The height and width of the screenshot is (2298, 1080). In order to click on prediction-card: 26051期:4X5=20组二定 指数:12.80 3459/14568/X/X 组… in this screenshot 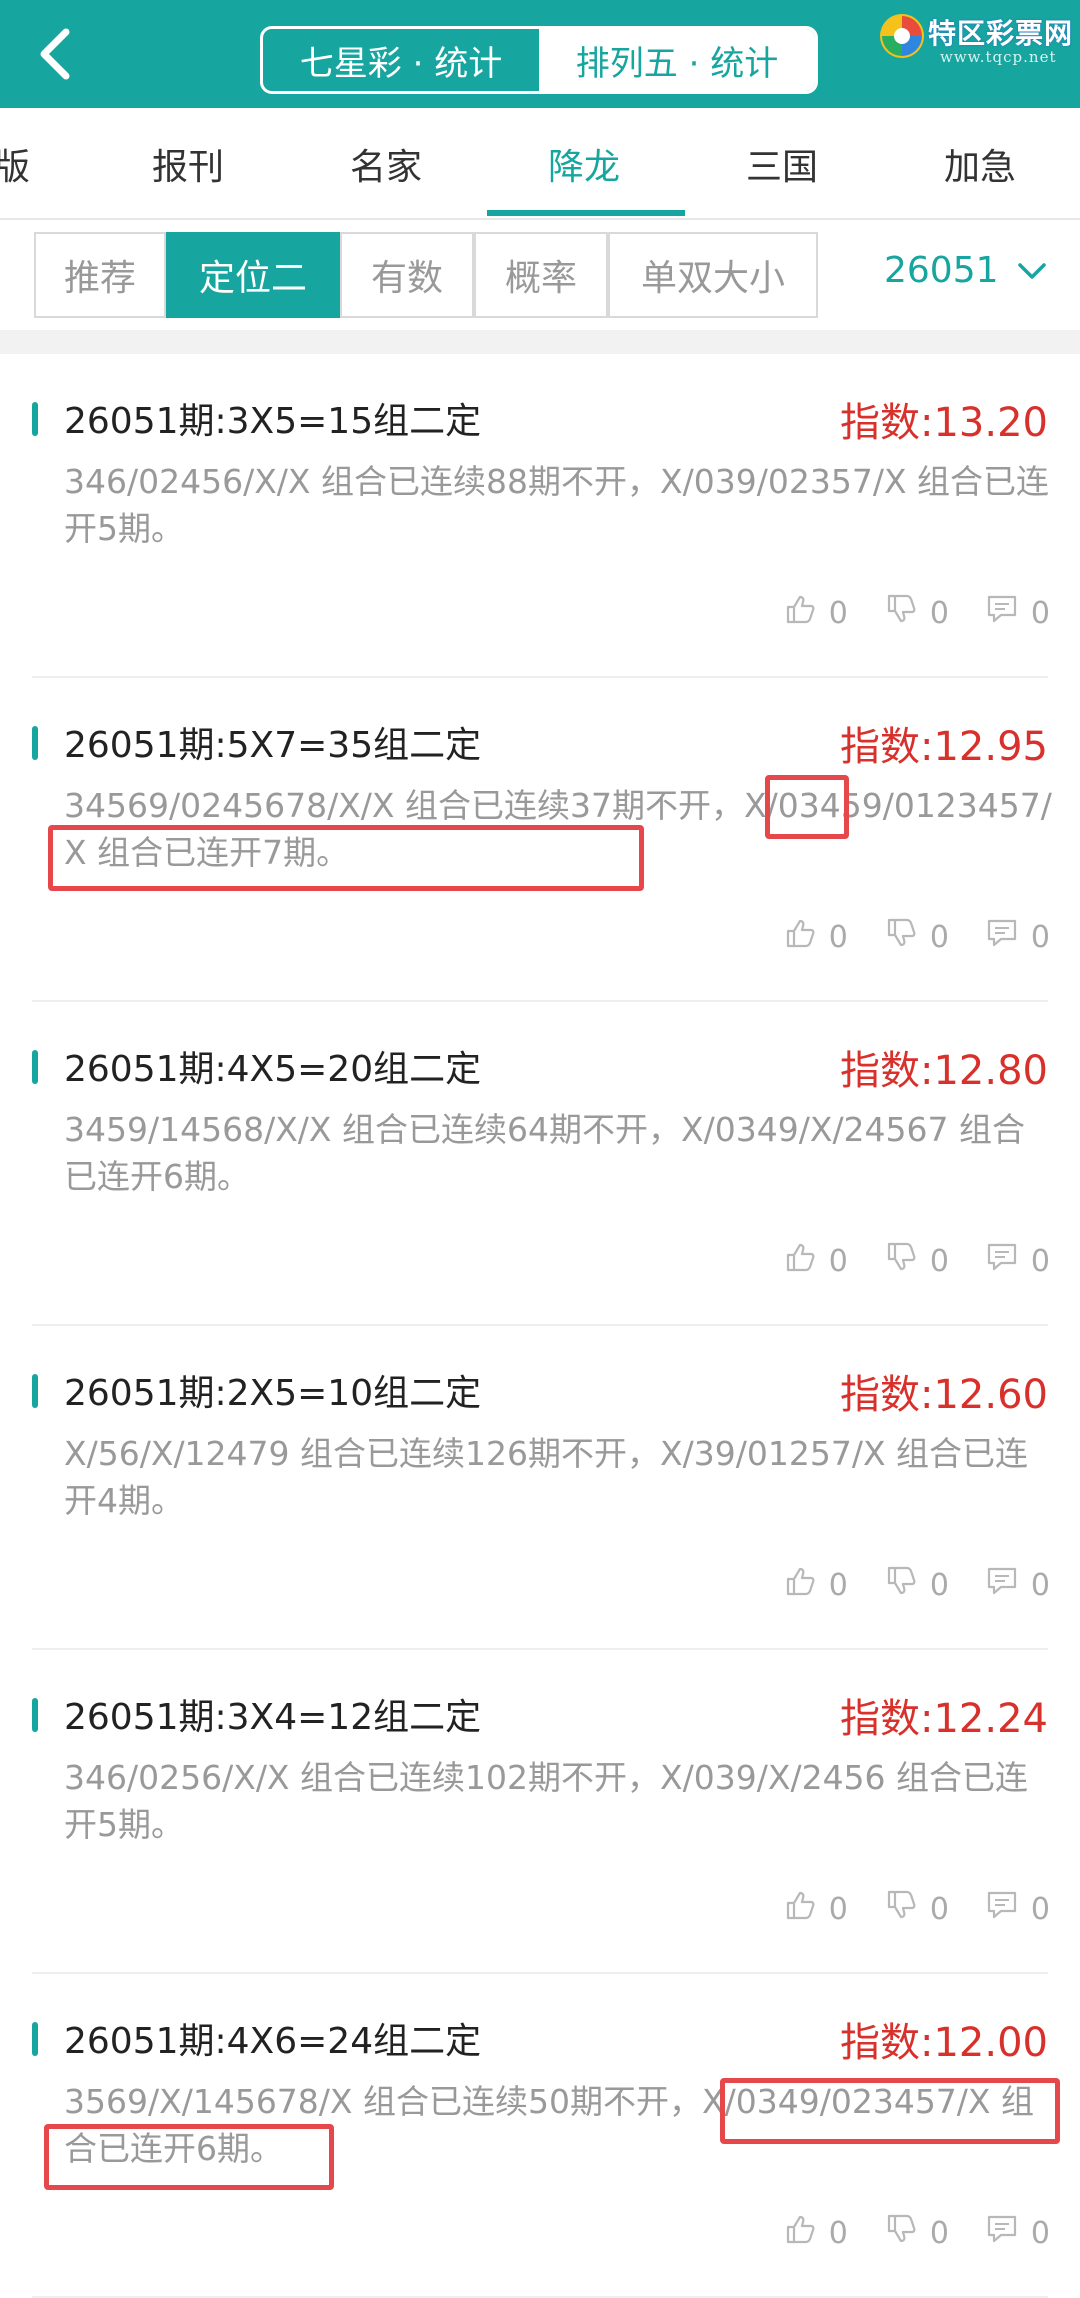, I will do `click(540, 1164)`.